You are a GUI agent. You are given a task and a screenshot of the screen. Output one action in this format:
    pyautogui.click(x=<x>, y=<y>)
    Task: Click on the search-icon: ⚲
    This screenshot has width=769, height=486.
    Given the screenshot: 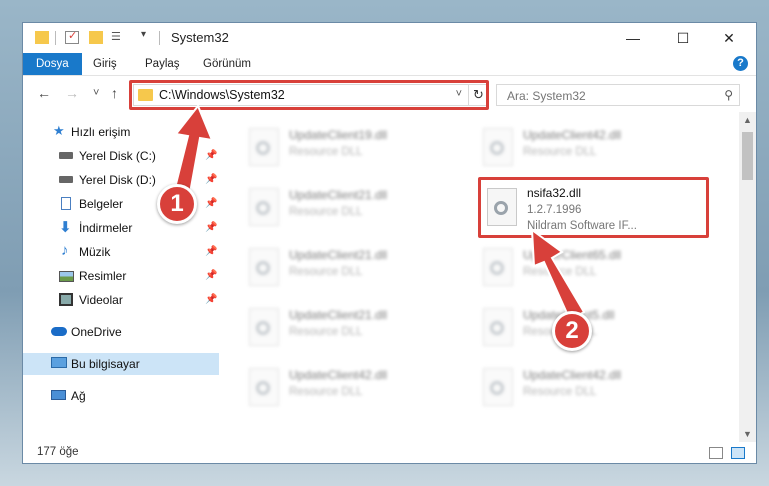 What is the action you would take?
    pyautogui.click(x=728, y=95)
    